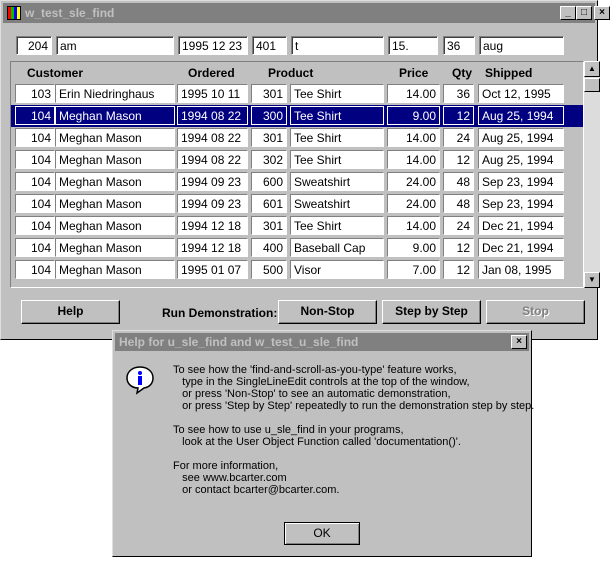 This screenshot has width=614, height=561. What do you see at coordinates (592, 280) in the screenshot?
I see `scroll-down-button: ▼` at bounding box center [592, 280].